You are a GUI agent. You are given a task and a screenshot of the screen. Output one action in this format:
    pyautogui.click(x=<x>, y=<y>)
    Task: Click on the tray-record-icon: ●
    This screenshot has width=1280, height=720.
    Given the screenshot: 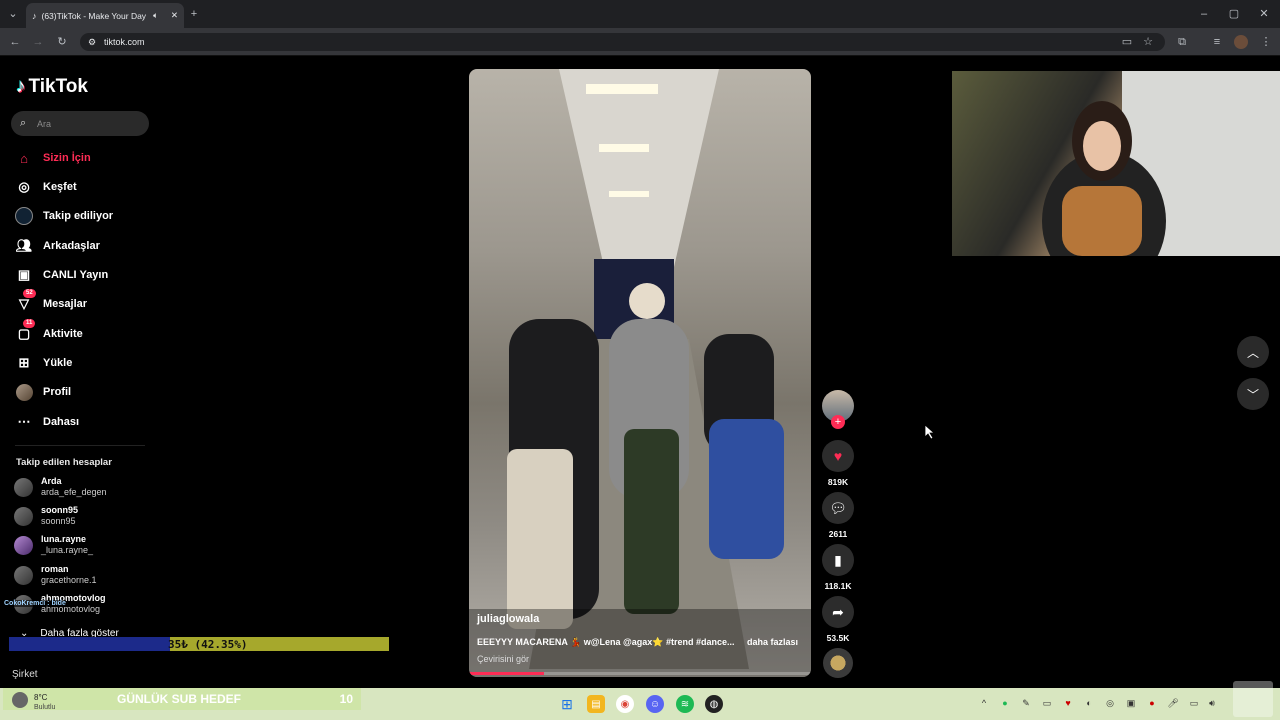 What is the action you would take?
    pyautogui.click(x=1152, y=703)
    